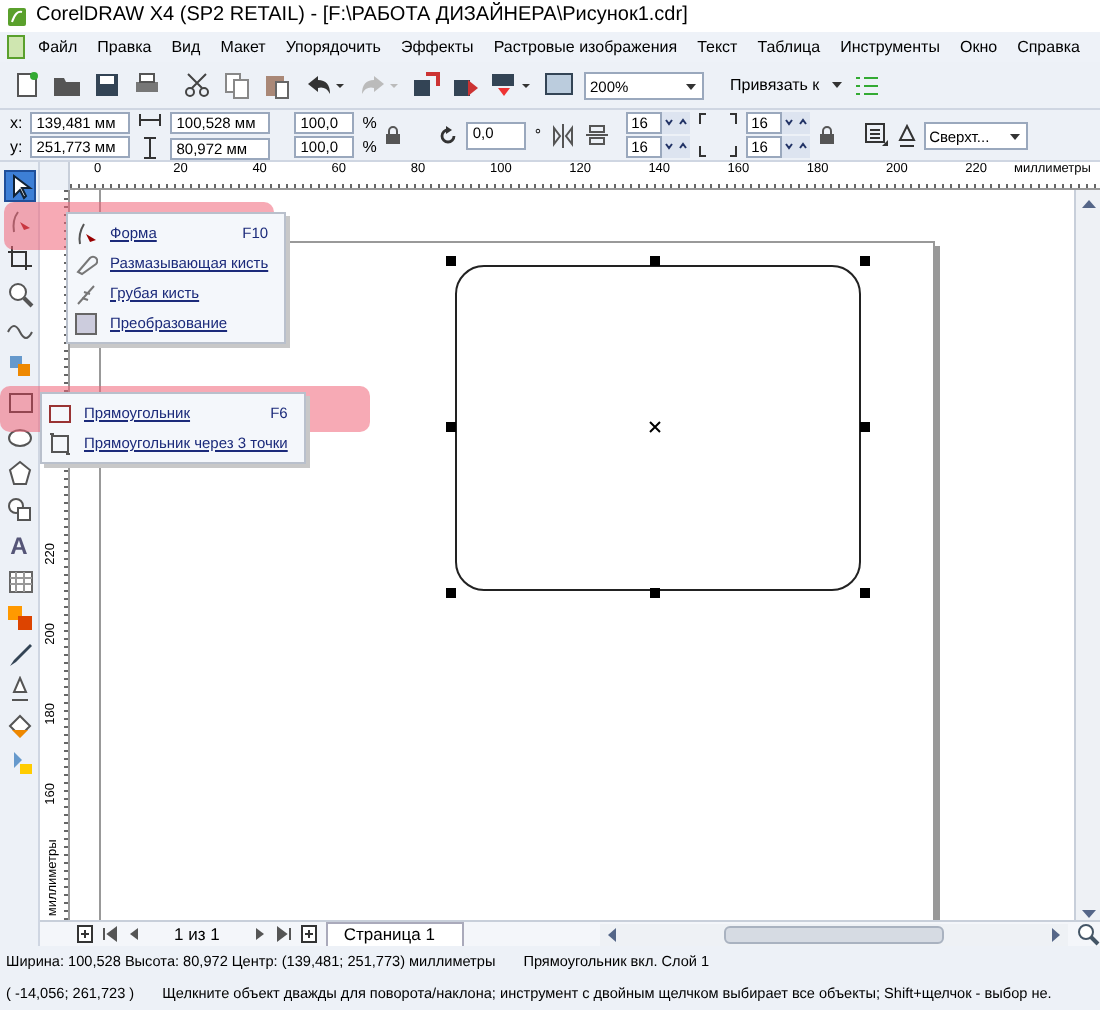 This screenshot has width=1100, height=1010. I want to click on scroll-thumb, so click(834, 934).